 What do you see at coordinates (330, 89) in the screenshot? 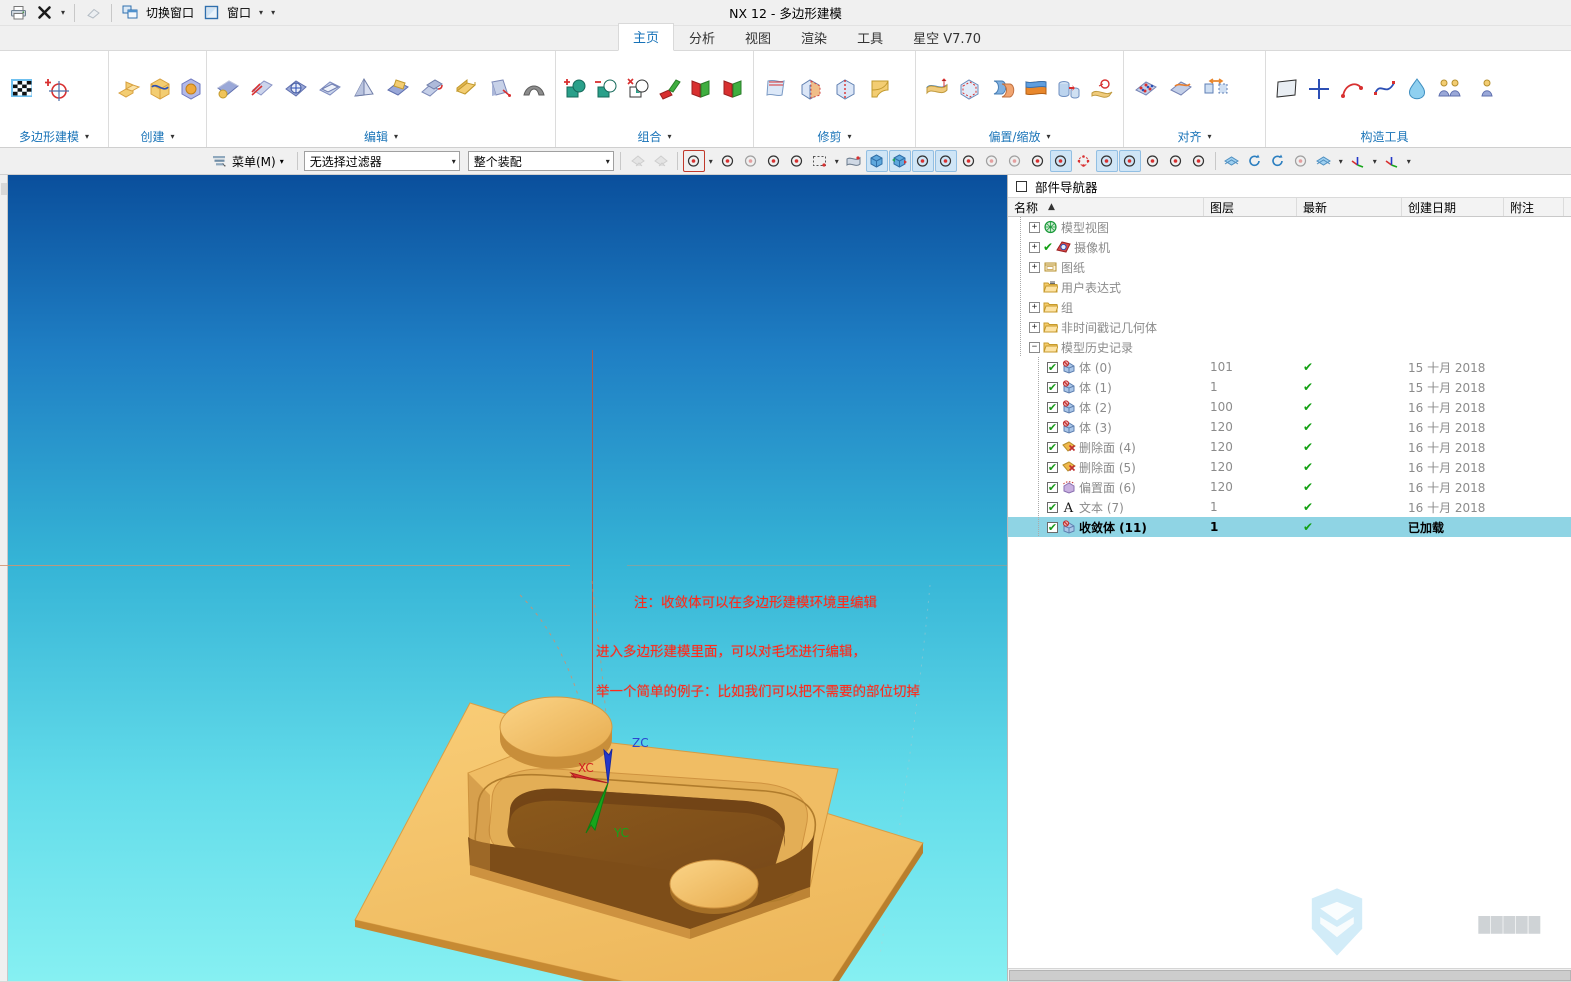
I see `ribbon-button-flatten-mesh-icon` at bounding box center [330, 89].